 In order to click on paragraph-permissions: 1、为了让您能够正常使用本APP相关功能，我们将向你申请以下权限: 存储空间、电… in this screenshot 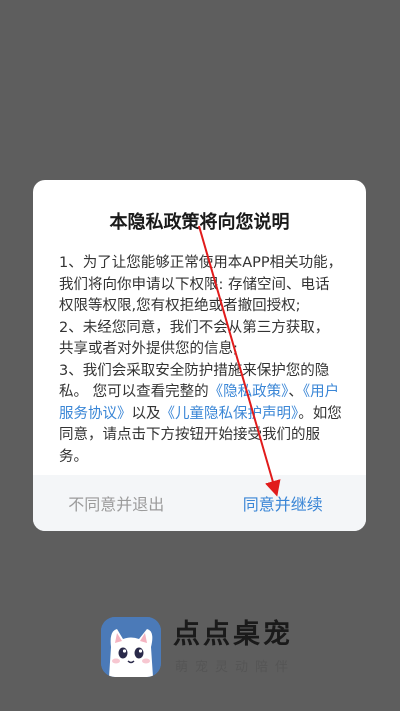, I will do `click(201, 284)`.